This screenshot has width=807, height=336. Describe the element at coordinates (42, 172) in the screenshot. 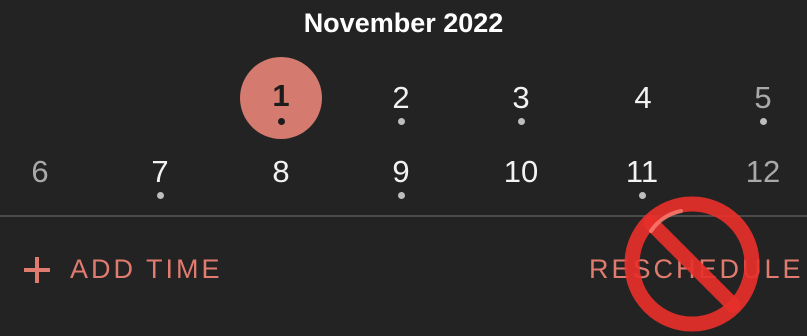

I see `day-cell-6: 6` at that location.